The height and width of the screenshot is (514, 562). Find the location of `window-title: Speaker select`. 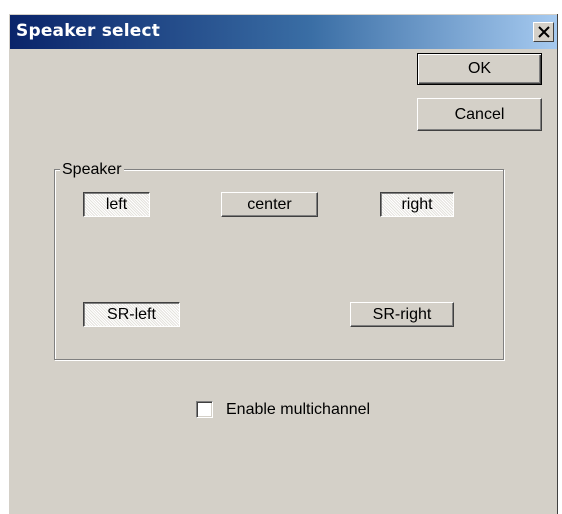

window-title: Speaker select is located at coordinates (88, 31).